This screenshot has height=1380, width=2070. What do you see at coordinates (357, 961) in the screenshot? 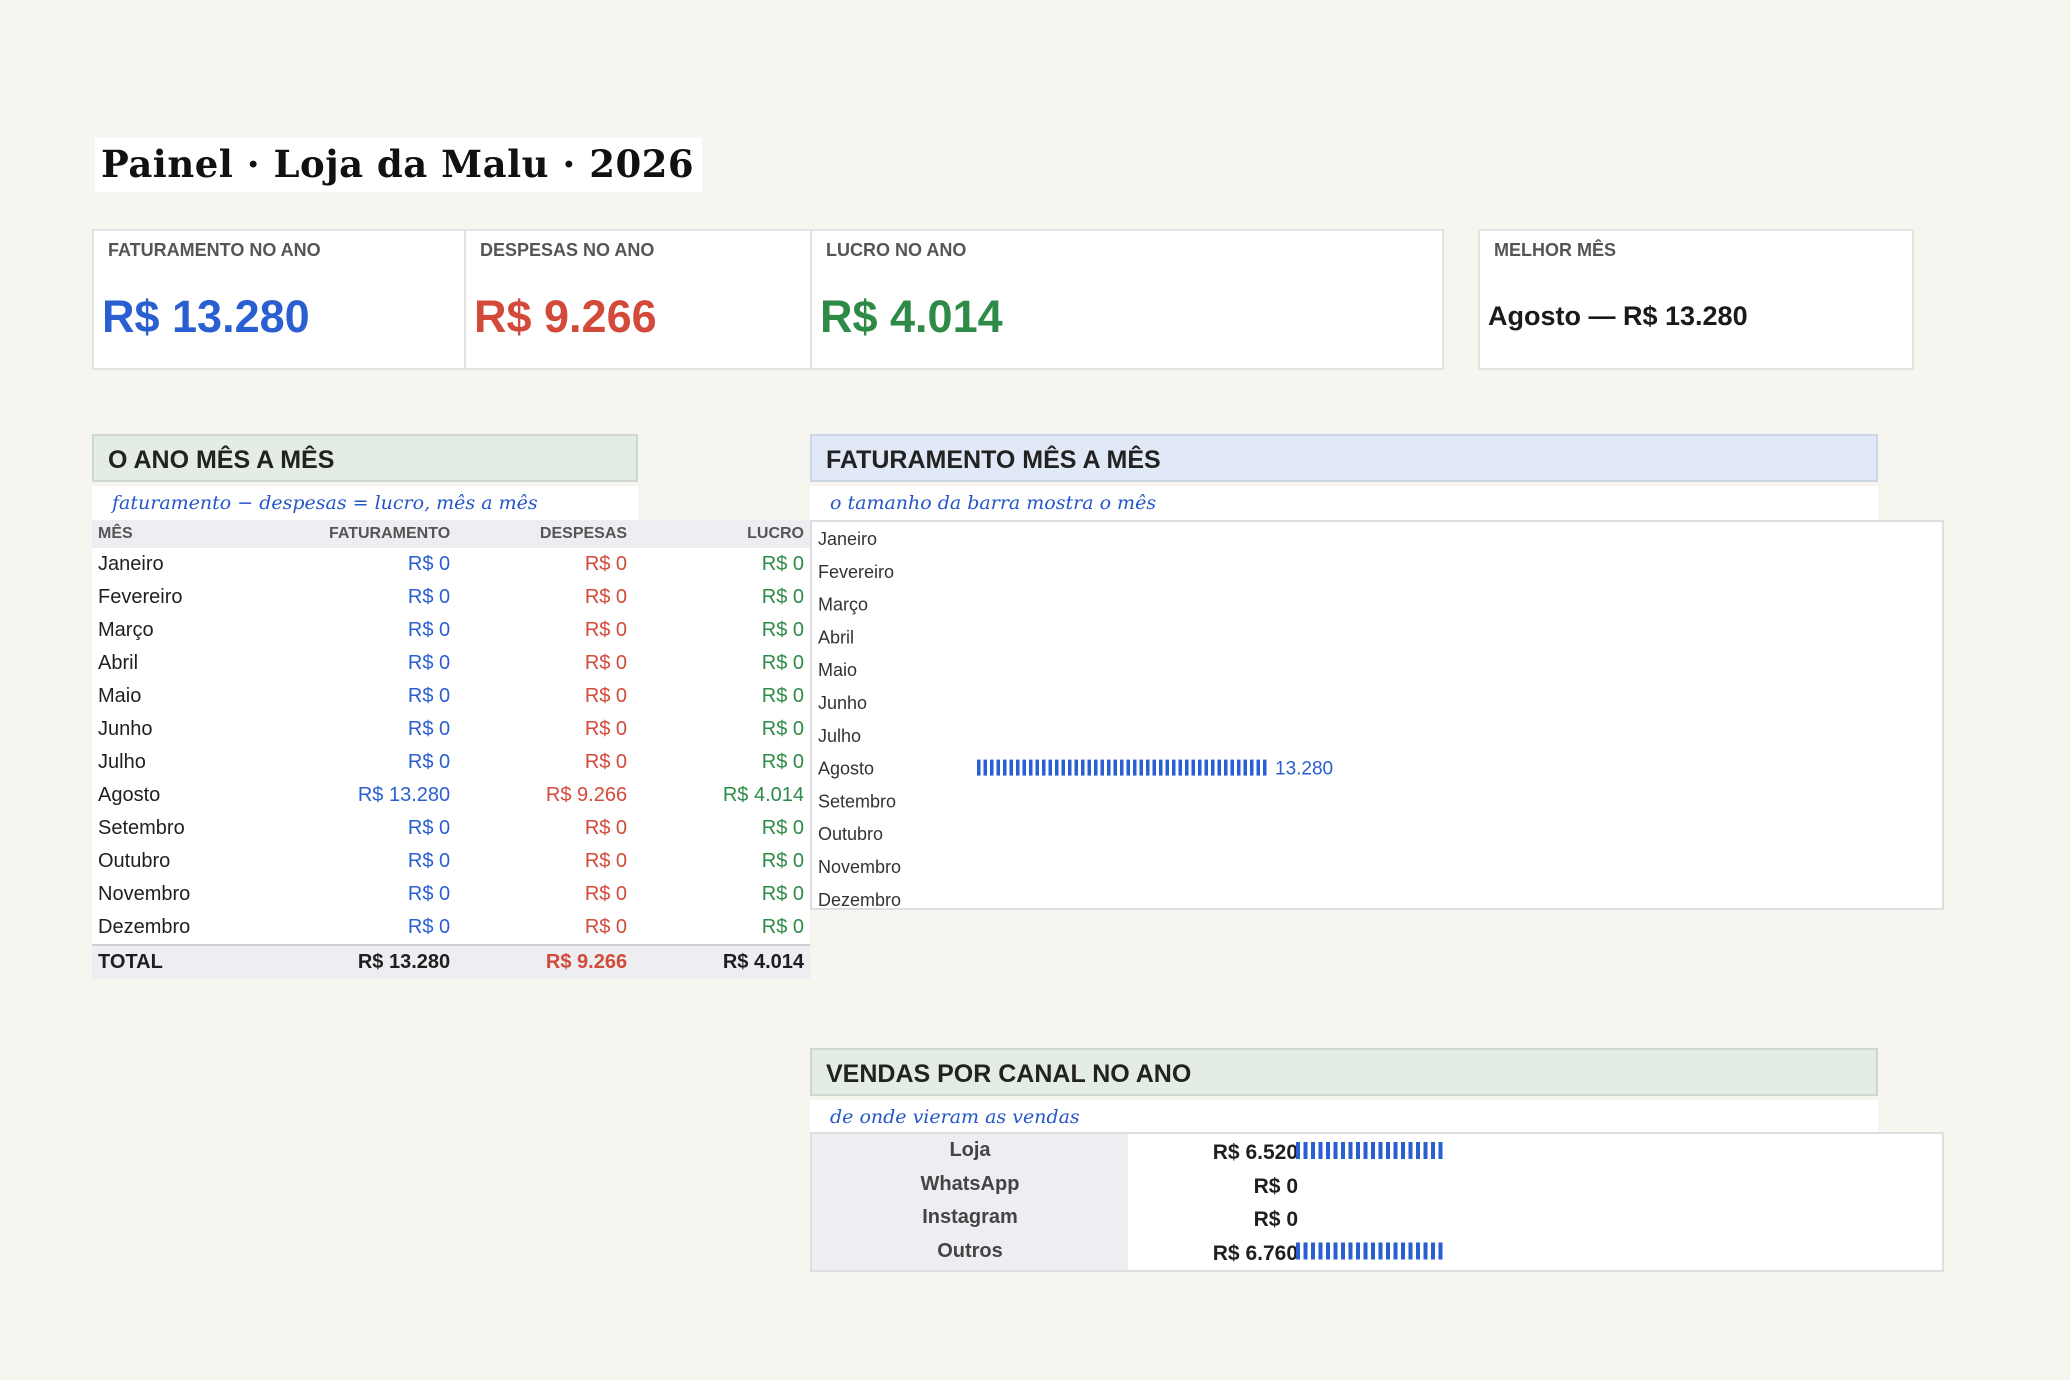
I see `total-faturamento: R$ 13.280` at bounding box center [357, 961].